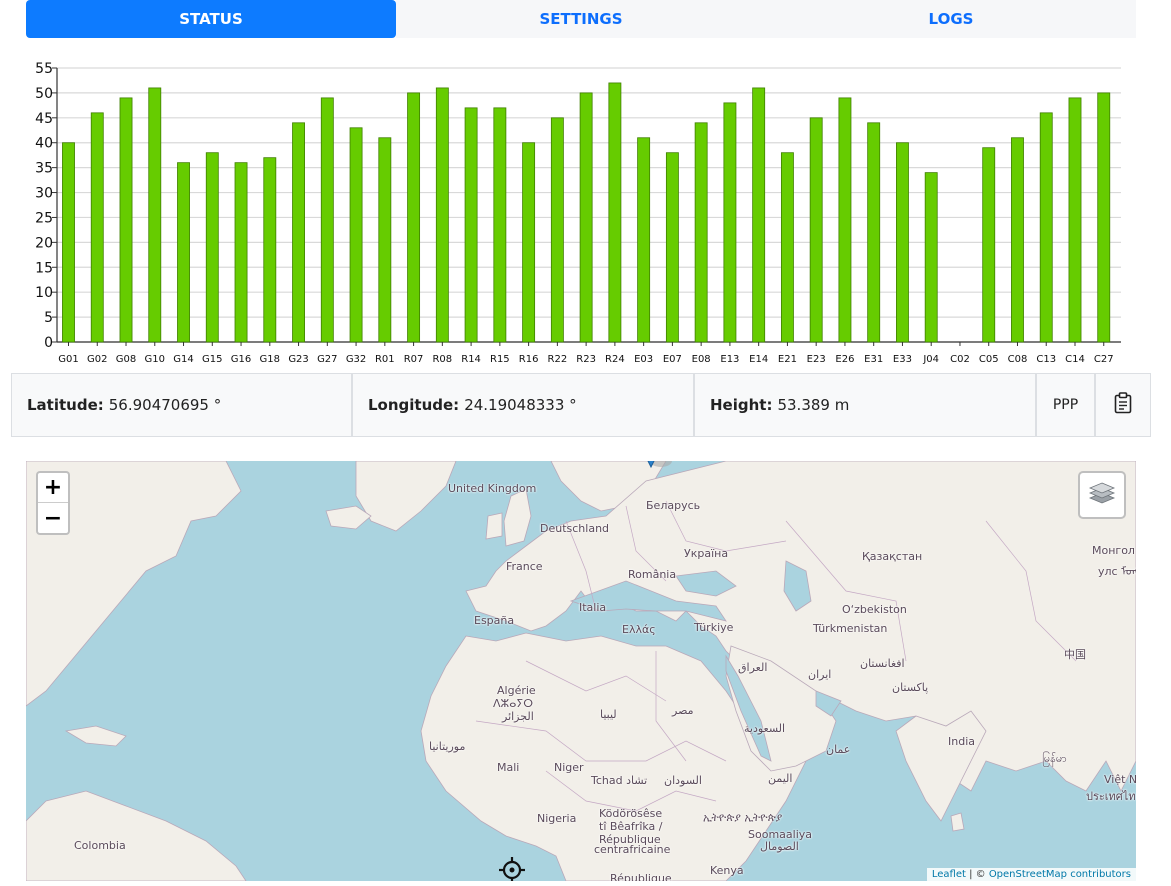 The image size is (1171, 886). I want to click on x-tick-label: G16, so click(241, 359).